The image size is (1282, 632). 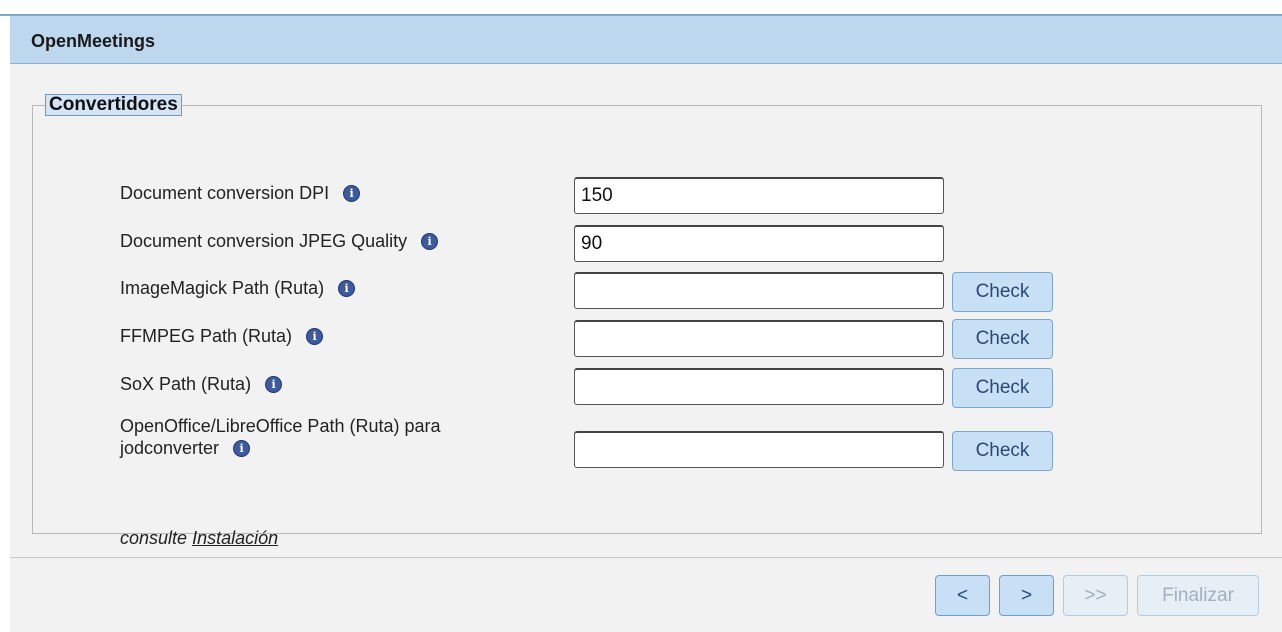 What do you see at coordinates (759, 243) in the screenshot?
I see `jpeg-quality-input` at bounding box center [759, 243].